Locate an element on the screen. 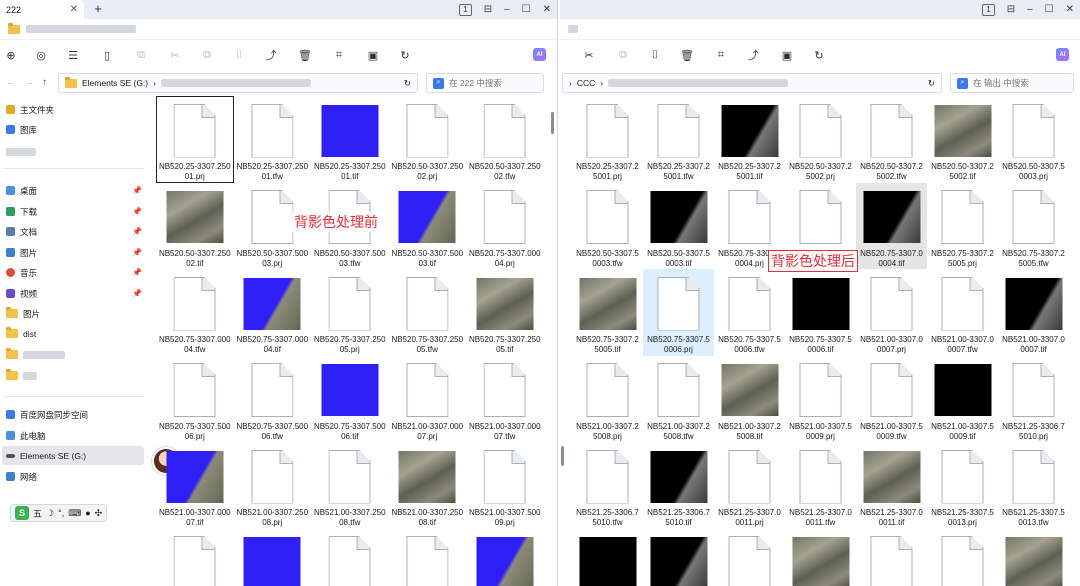  file-item: NB521.00-3307.50009.prj is located at coordinates (820, 399).